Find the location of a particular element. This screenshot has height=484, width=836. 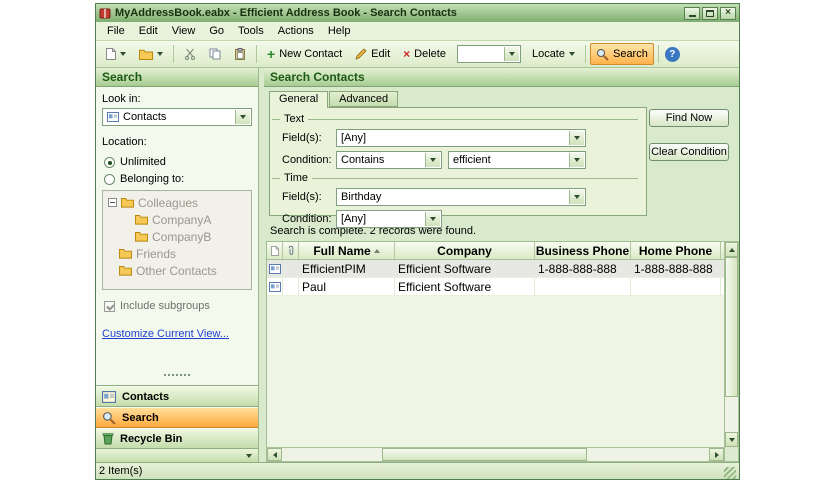

vertical-scrollbar is located at coordinates (731, 351).